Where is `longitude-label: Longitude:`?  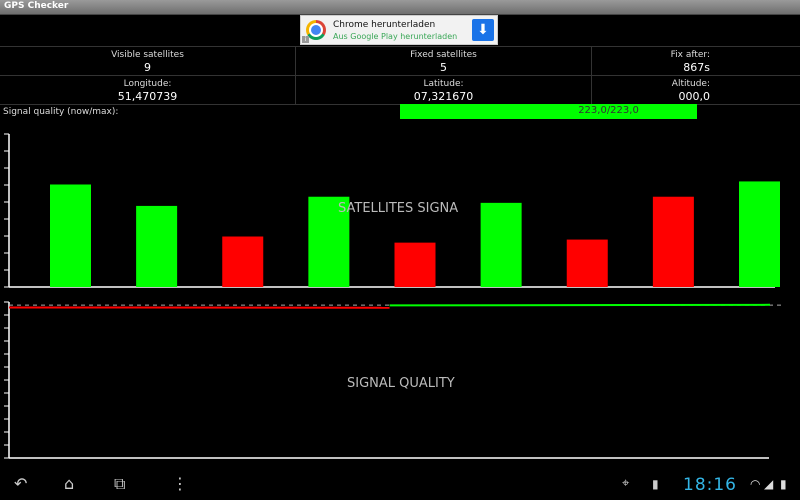 longitude-label: Longitude: is located at coordinates (147, 84).